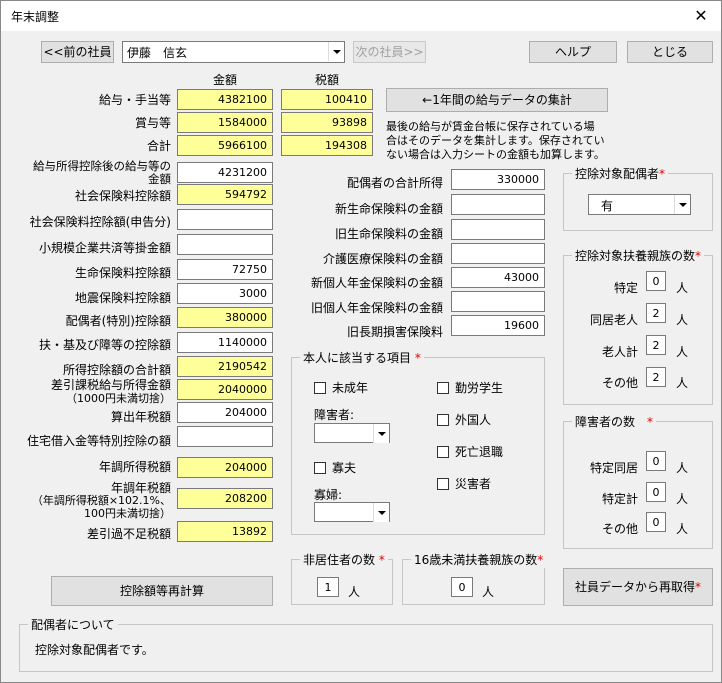 This screenshot has width=722, height=683. Describe the element at coordinates (443, 452) in the screenshot. I see `death-retire-checkbox-box` at that location.